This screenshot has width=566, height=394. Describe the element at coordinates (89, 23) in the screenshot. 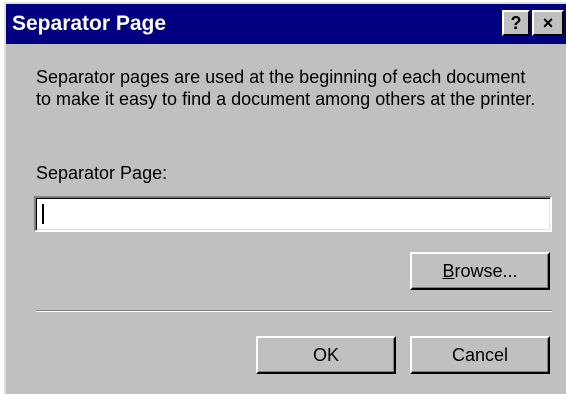

I see `window-title: Separator Page` at that location.